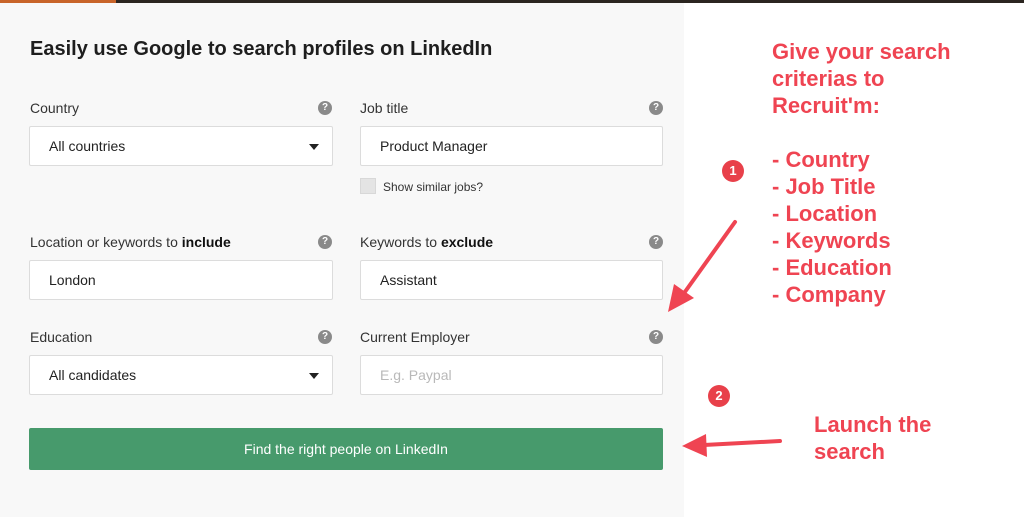 This screenshot has width=1024, height=517. Describe the element at coordinates (732, 445) in the screenshot. I see `arrow-2-icon` at that location.